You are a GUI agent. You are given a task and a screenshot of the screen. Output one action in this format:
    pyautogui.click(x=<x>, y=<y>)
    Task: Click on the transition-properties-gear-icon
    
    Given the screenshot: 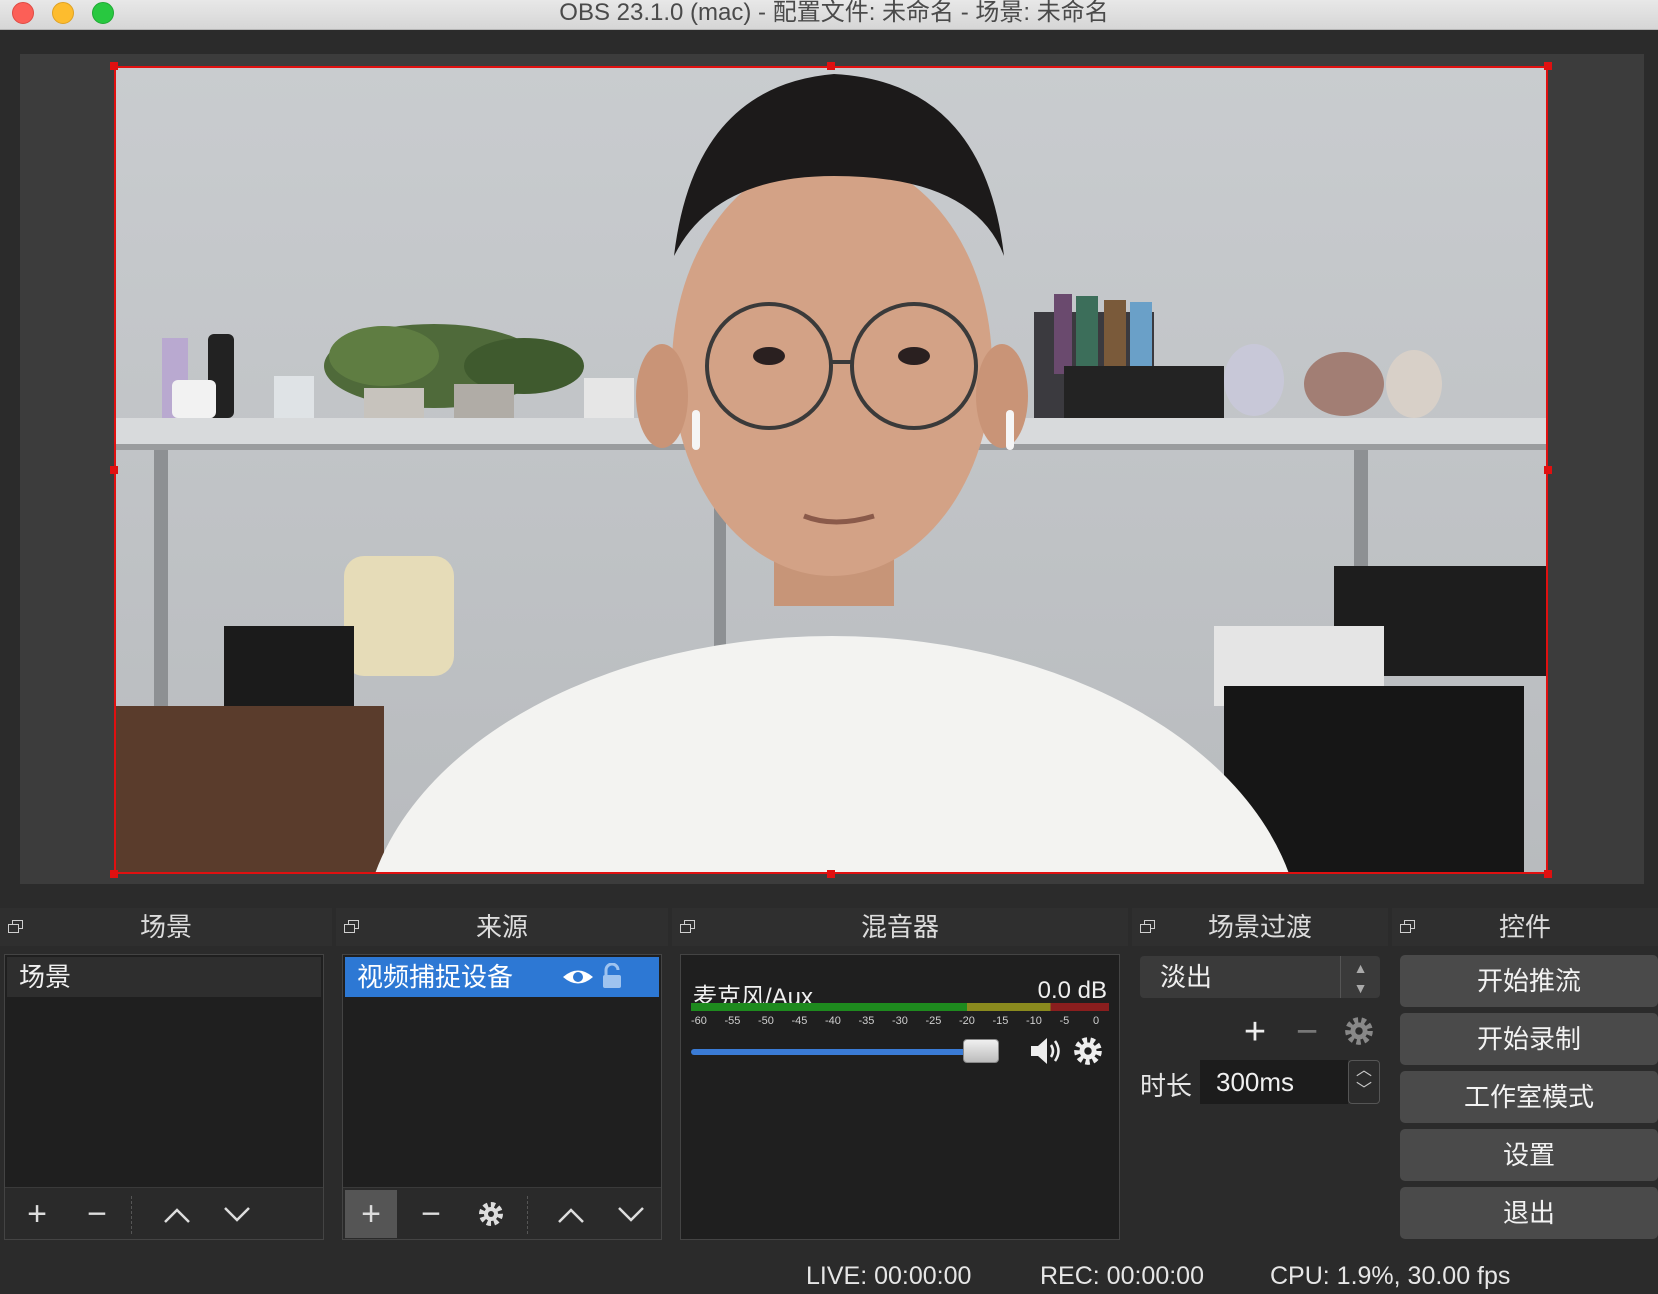 What is the action you would take?
    pyautogui.click(x=1359, y=1031)
    